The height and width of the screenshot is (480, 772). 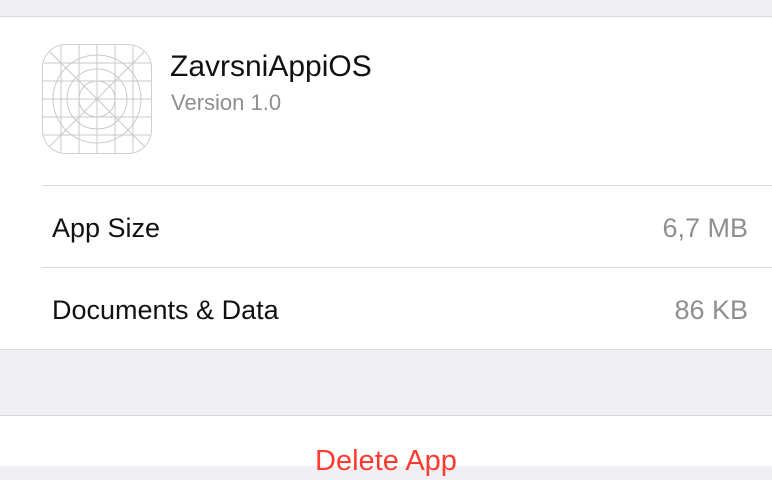 I want to click on app-name: ZavrsniAppiOS, so click(x=271, y=66).